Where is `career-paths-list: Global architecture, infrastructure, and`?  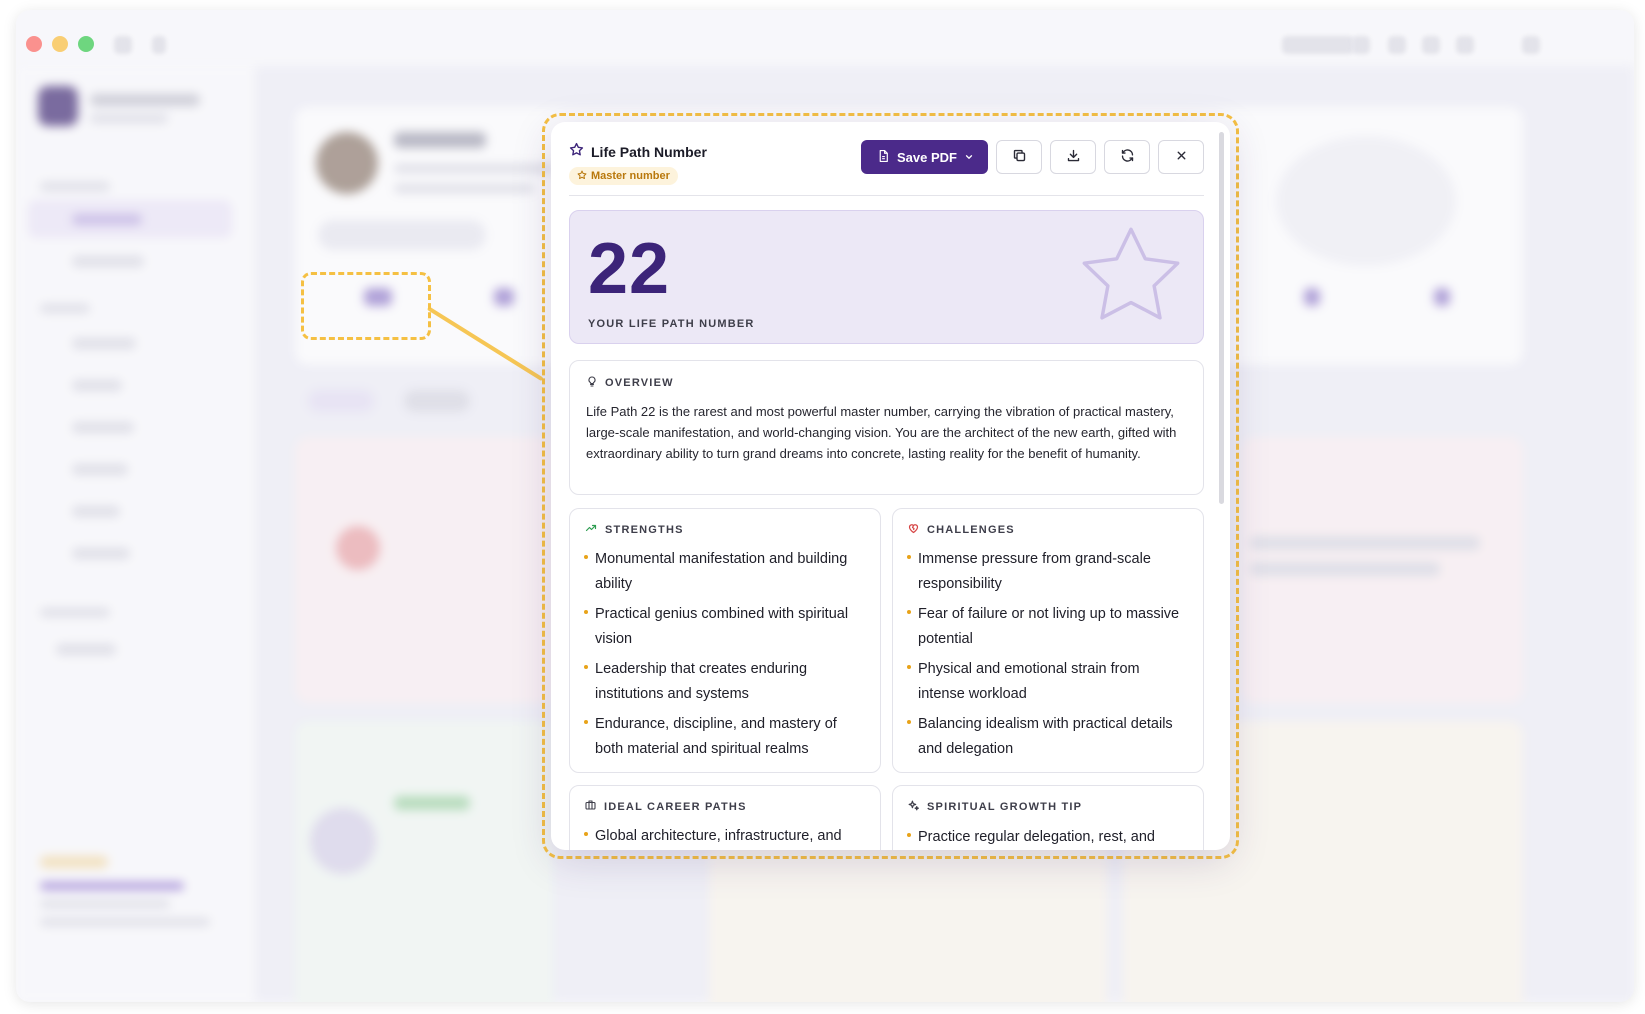 career-paths-list: Global architecture, infrastructure, and is located at coordinates (725, 836).